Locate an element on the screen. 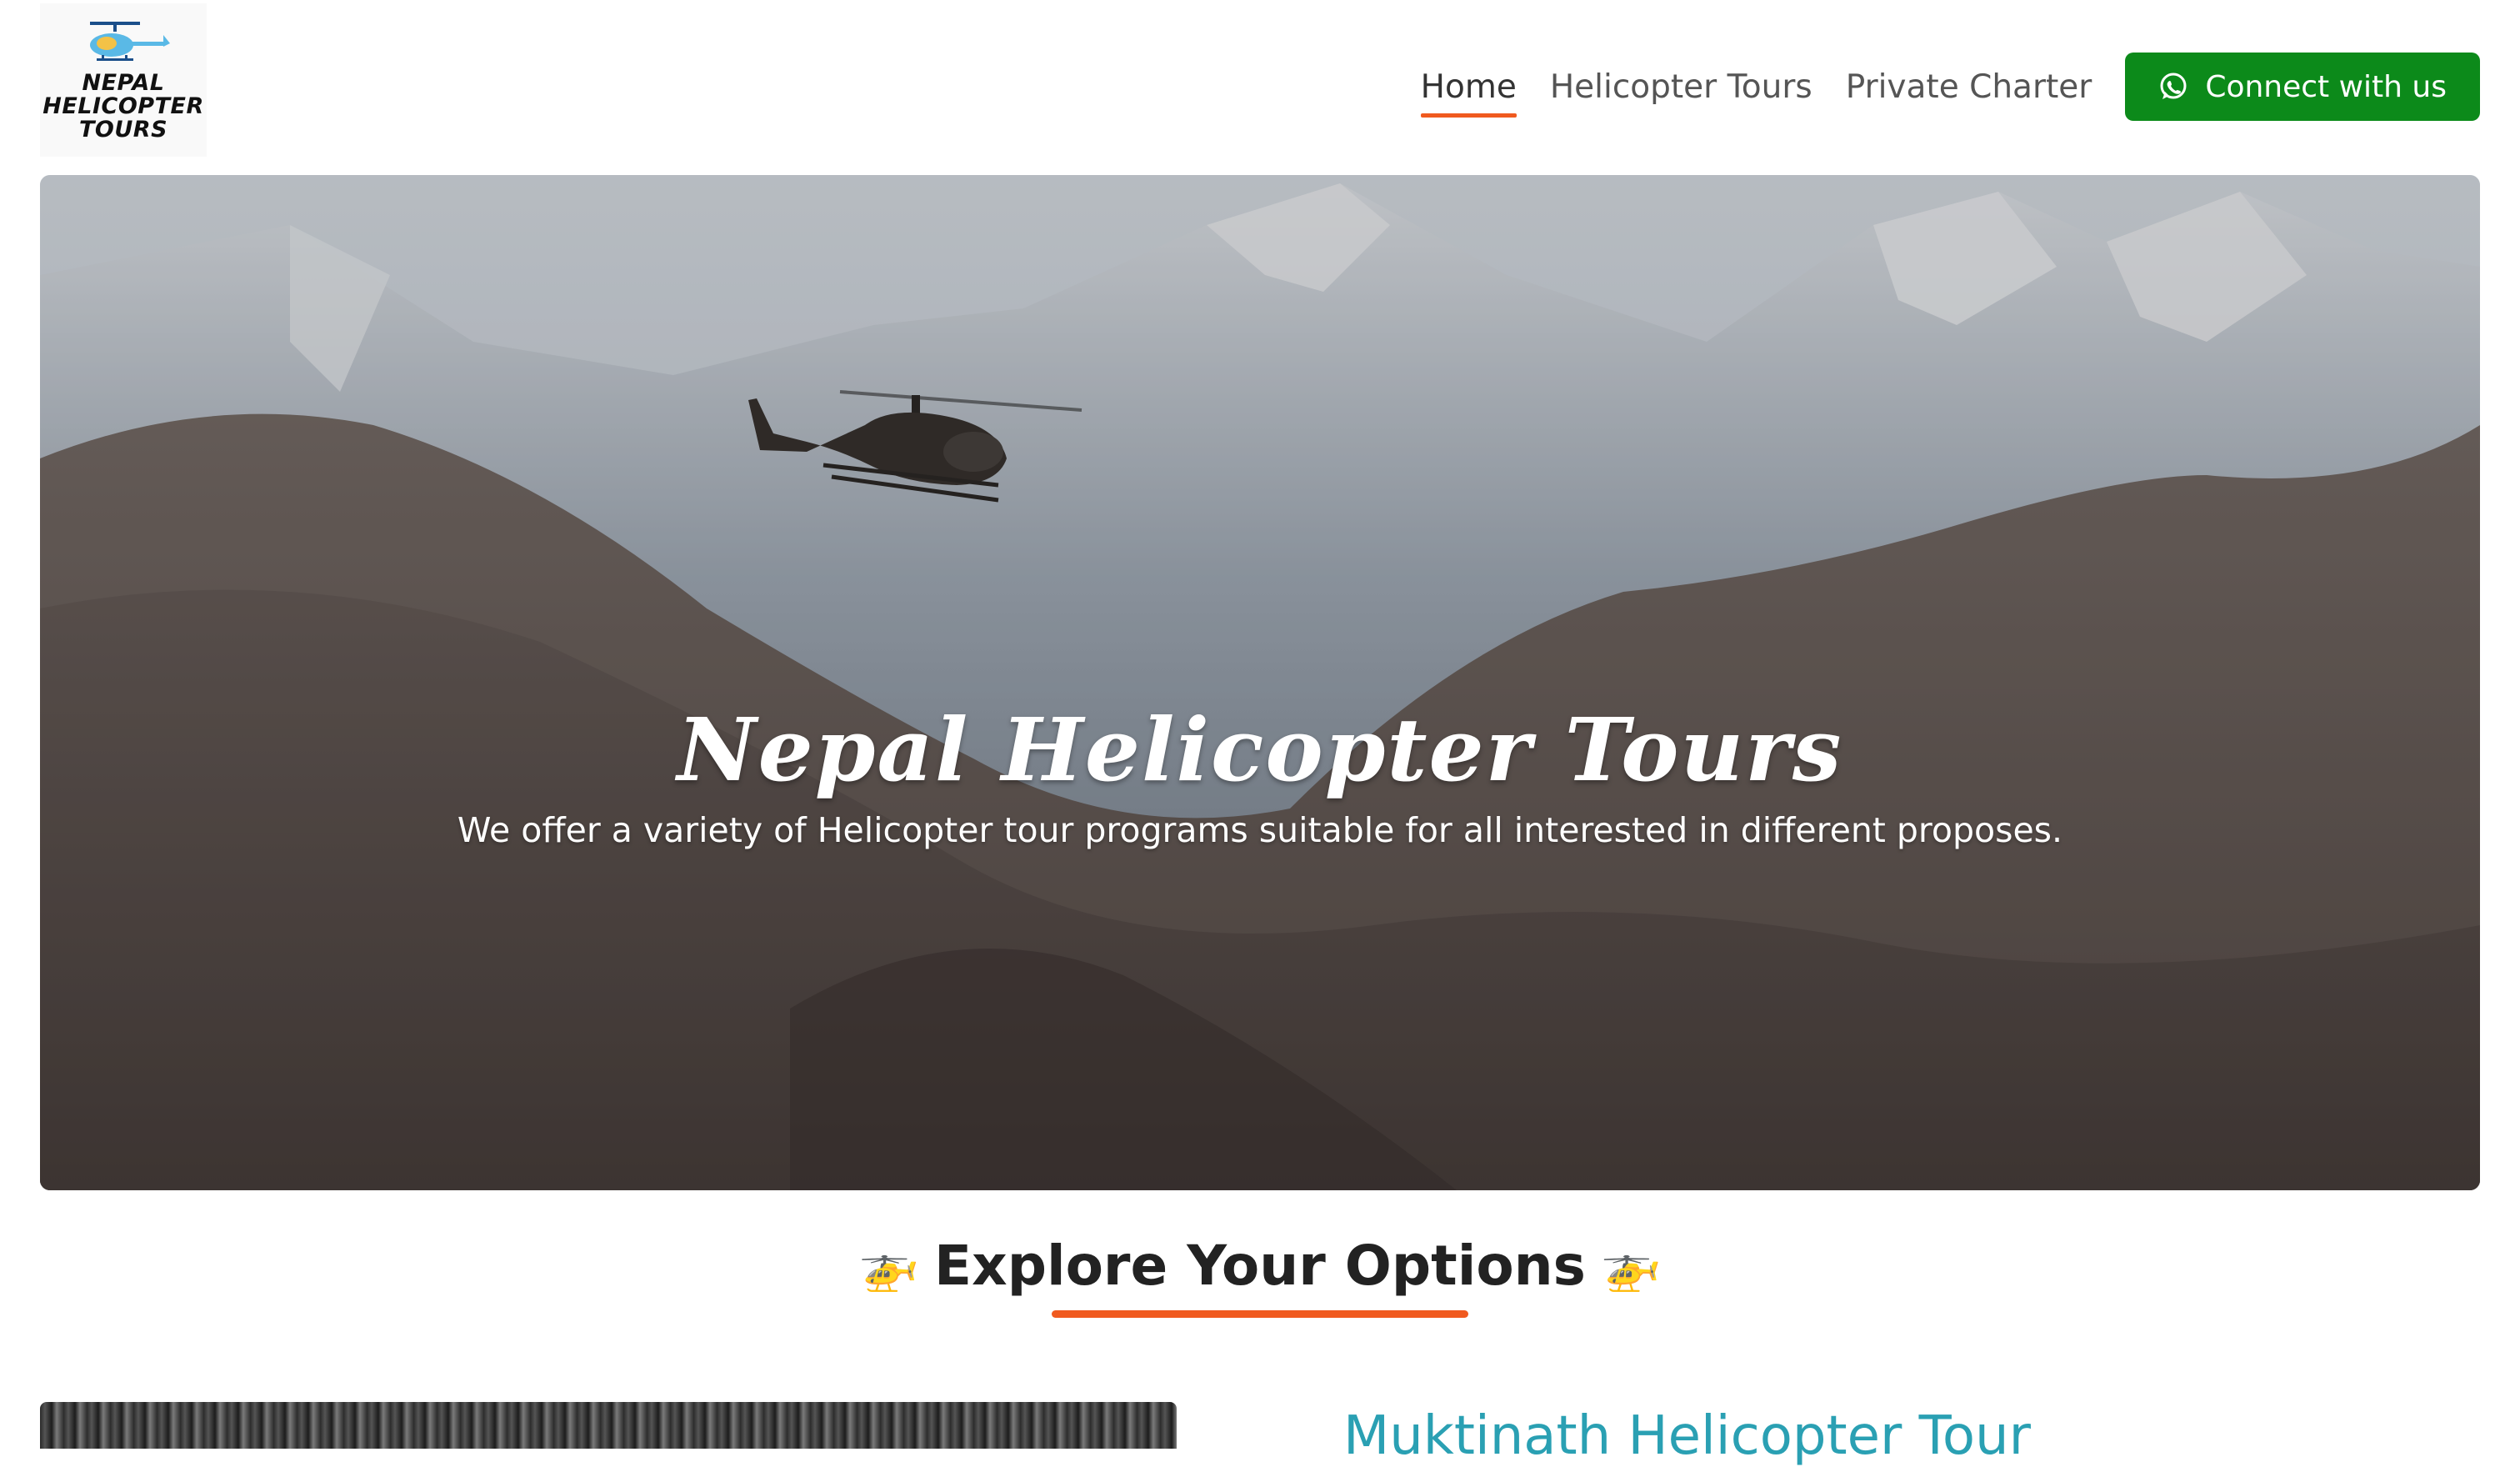 The width and height of the screenshot is (2520, 1467). logo-wordmark: NEPAL HELICOPTER TOURS is located at coordinates (123, 107).